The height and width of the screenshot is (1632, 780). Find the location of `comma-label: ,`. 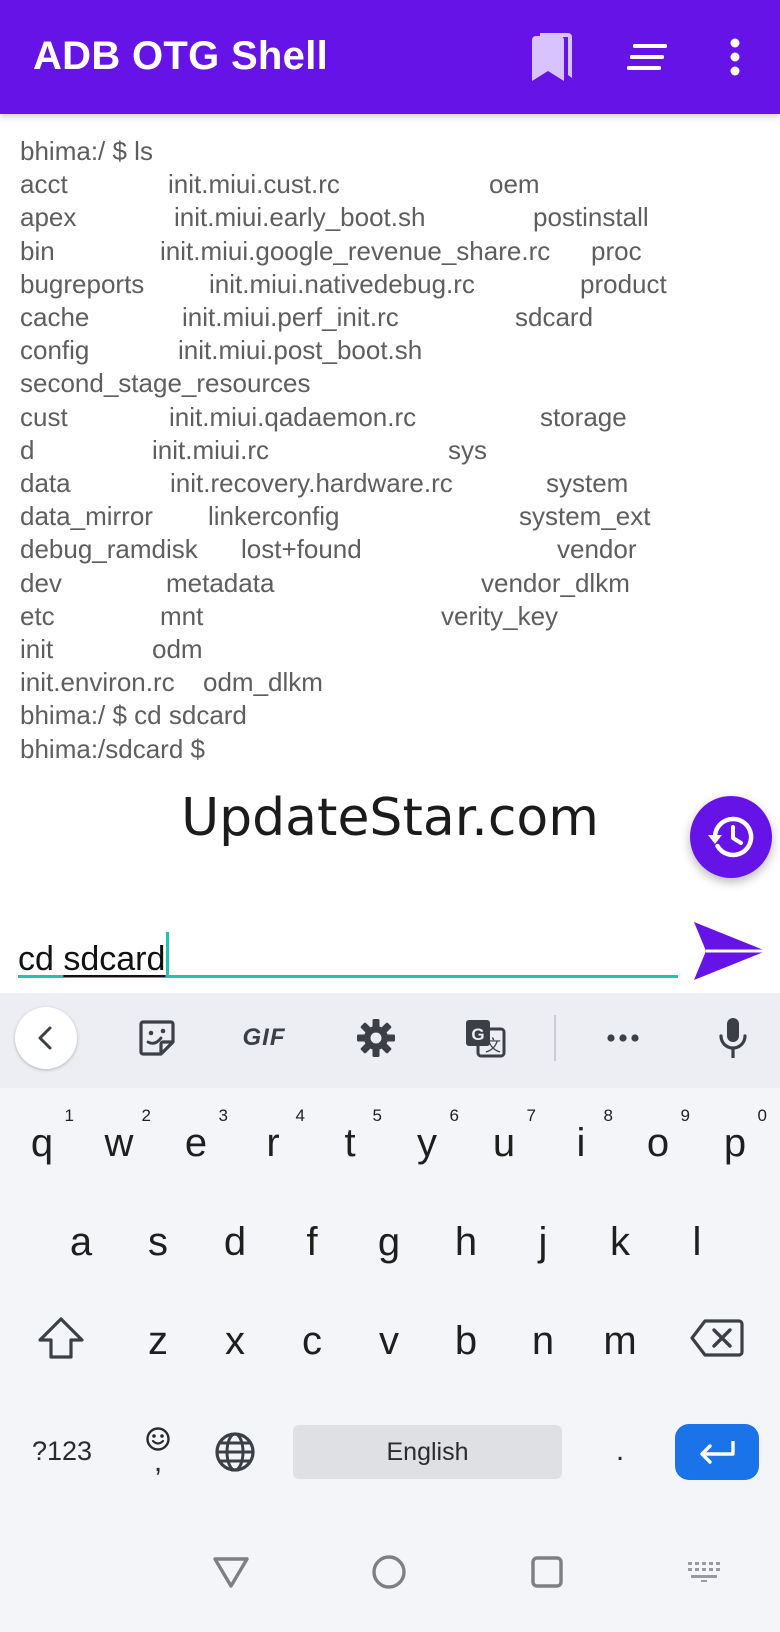

comma-label: , is located at coordinates (158, 1461).